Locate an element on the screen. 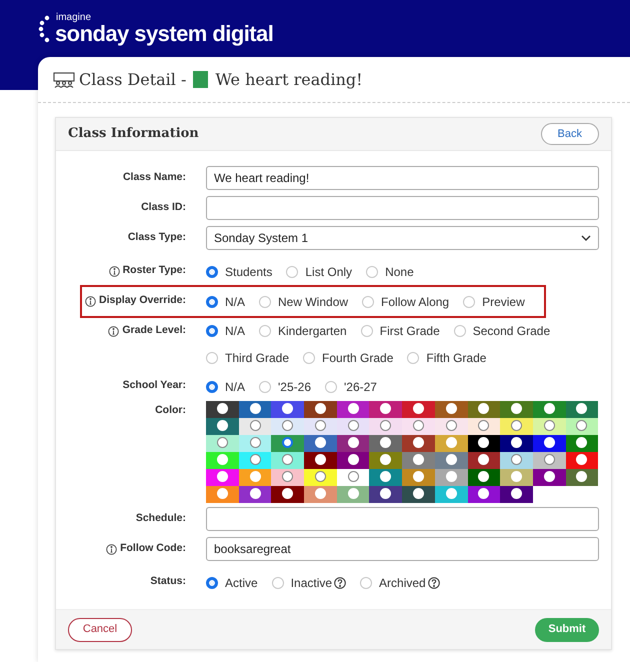  class-type-dropdown: Sonday System 1 is located at coordinates (402, 238).